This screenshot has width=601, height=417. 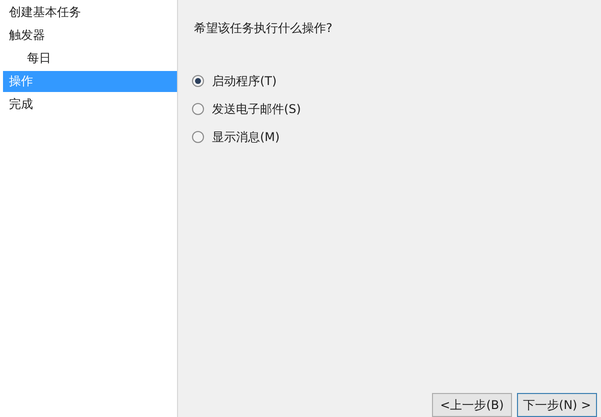 I want to click on sidebar-item: 触发器, so click(x=90, y=35).